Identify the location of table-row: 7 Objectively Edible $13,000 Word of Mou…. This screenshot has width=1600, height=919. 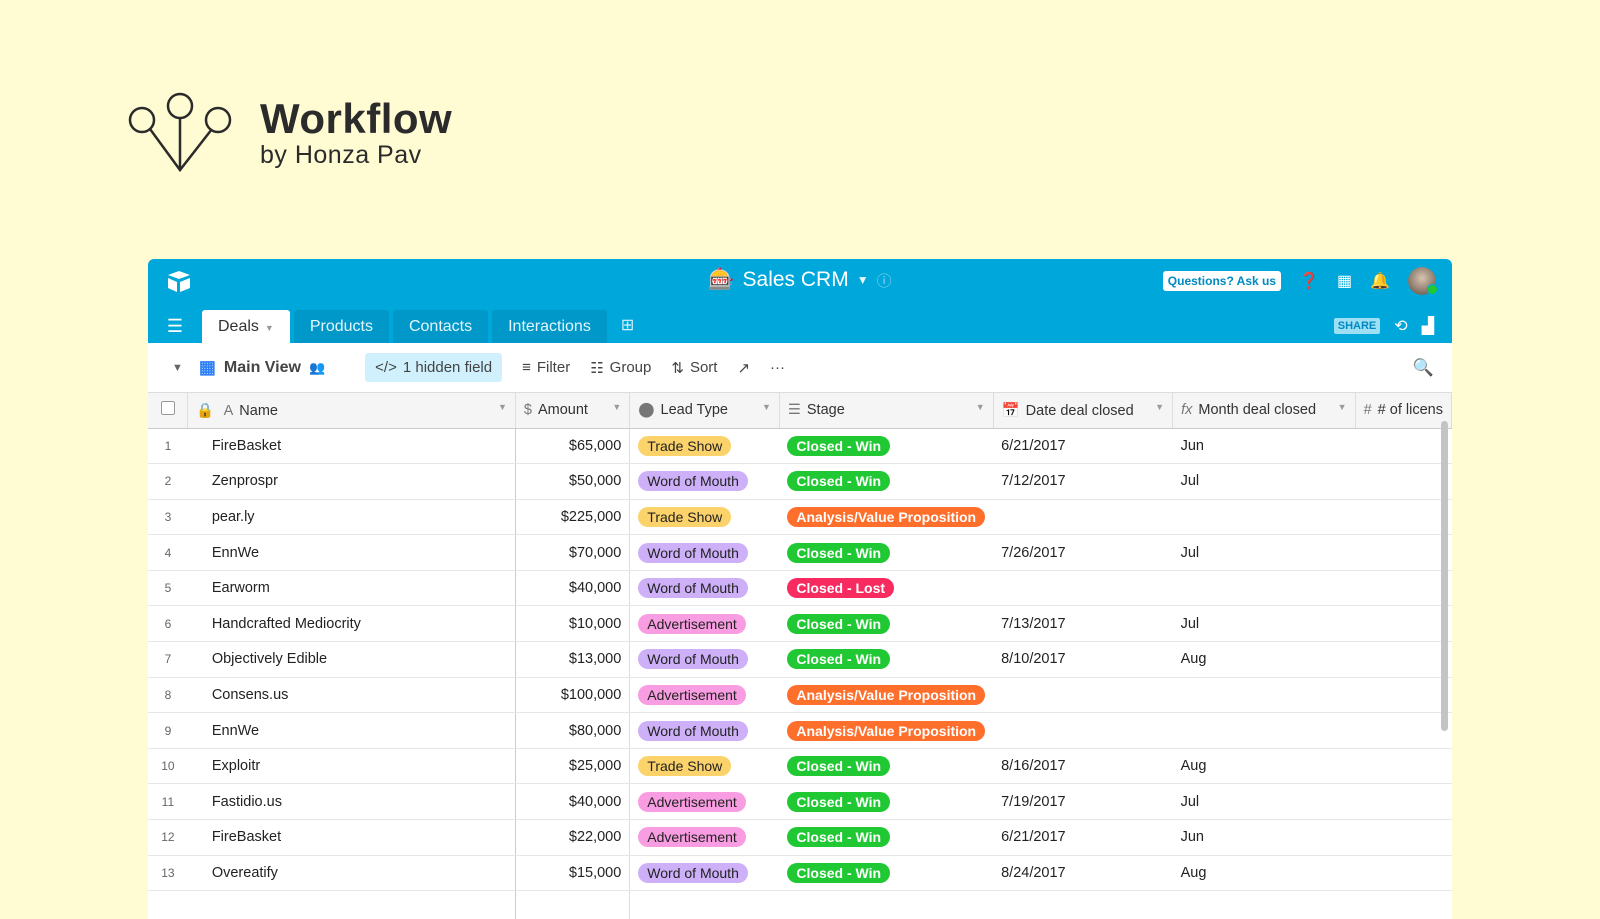
(800, 659).